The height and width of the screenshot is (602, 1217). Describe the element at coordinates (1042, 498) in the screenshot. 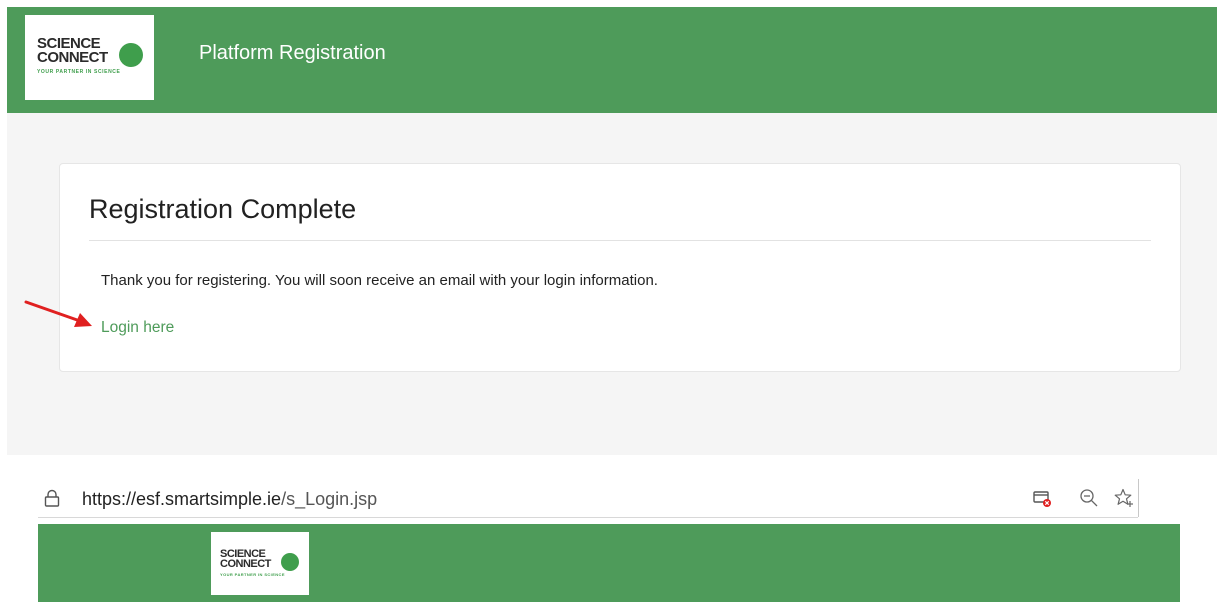

I see `blocked-popup-icon` at that location.